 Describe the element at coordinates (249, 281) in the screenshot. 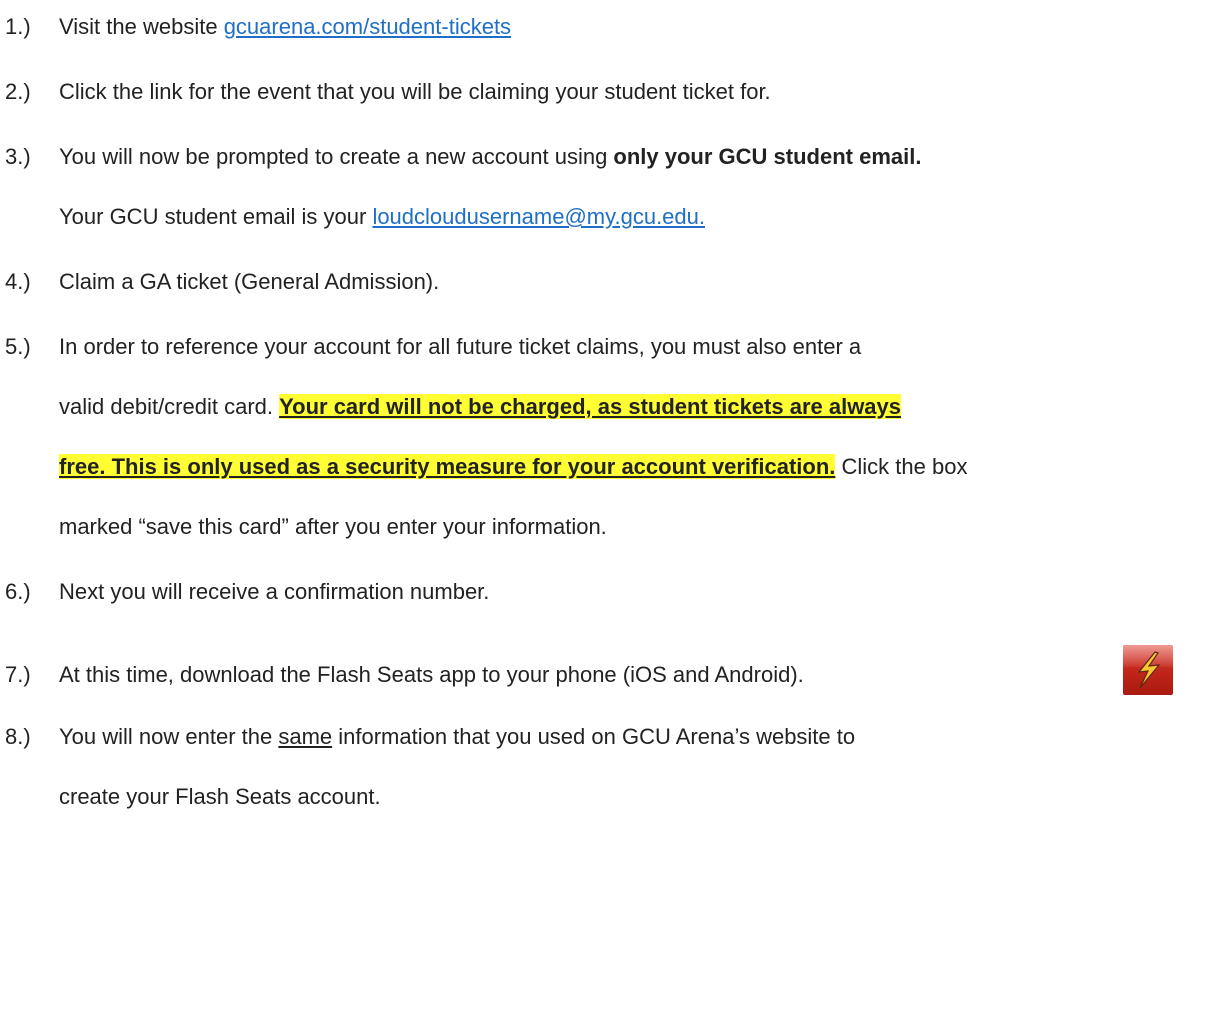

I see `step-text: Claim a GA ticket (General Admission).` at that location.